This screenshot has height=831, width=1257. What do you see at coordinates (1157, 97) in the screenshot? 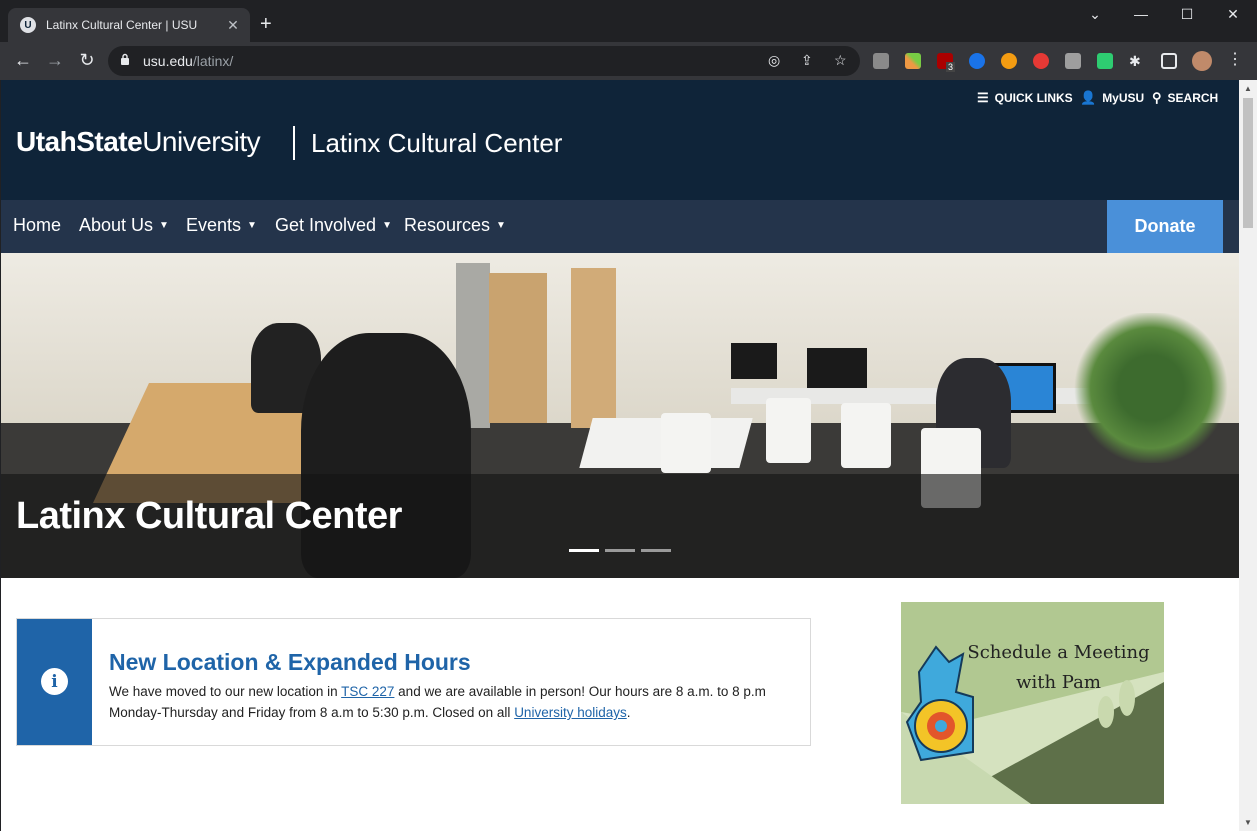
I see `search-icon: ⚲` at bounding box center [1157, 97].